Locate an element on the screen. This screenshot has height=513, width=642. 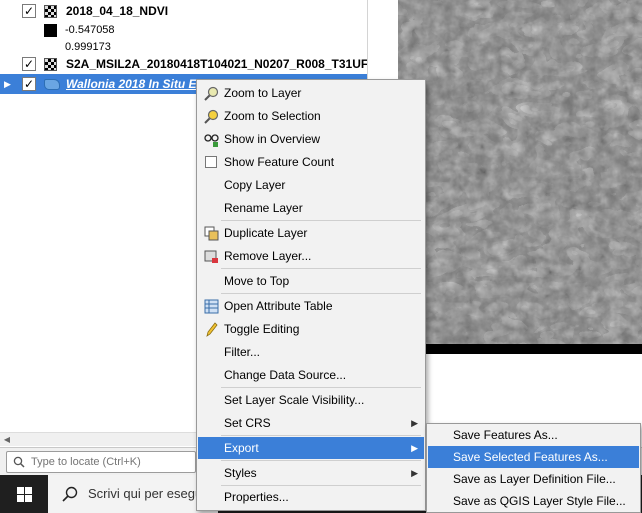
menu-item-label: Set CRS is located at coordinates (247, 423).